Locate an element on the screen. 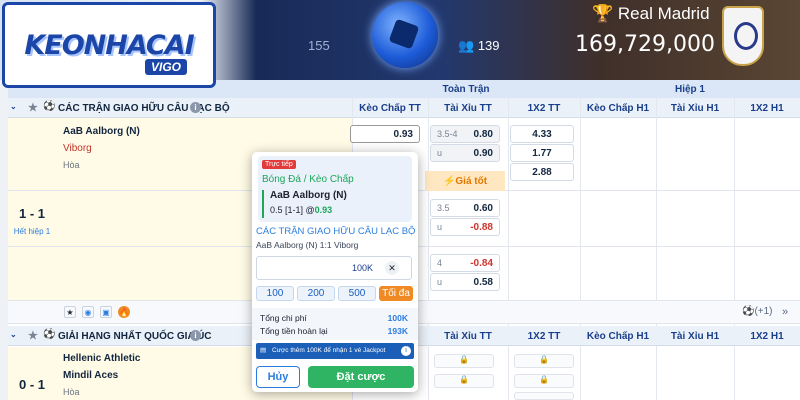 This screenshot has height=400, width=800. col-keo-chap-h1: Kèo Chấp H1 is located at coordinates (618, 108).